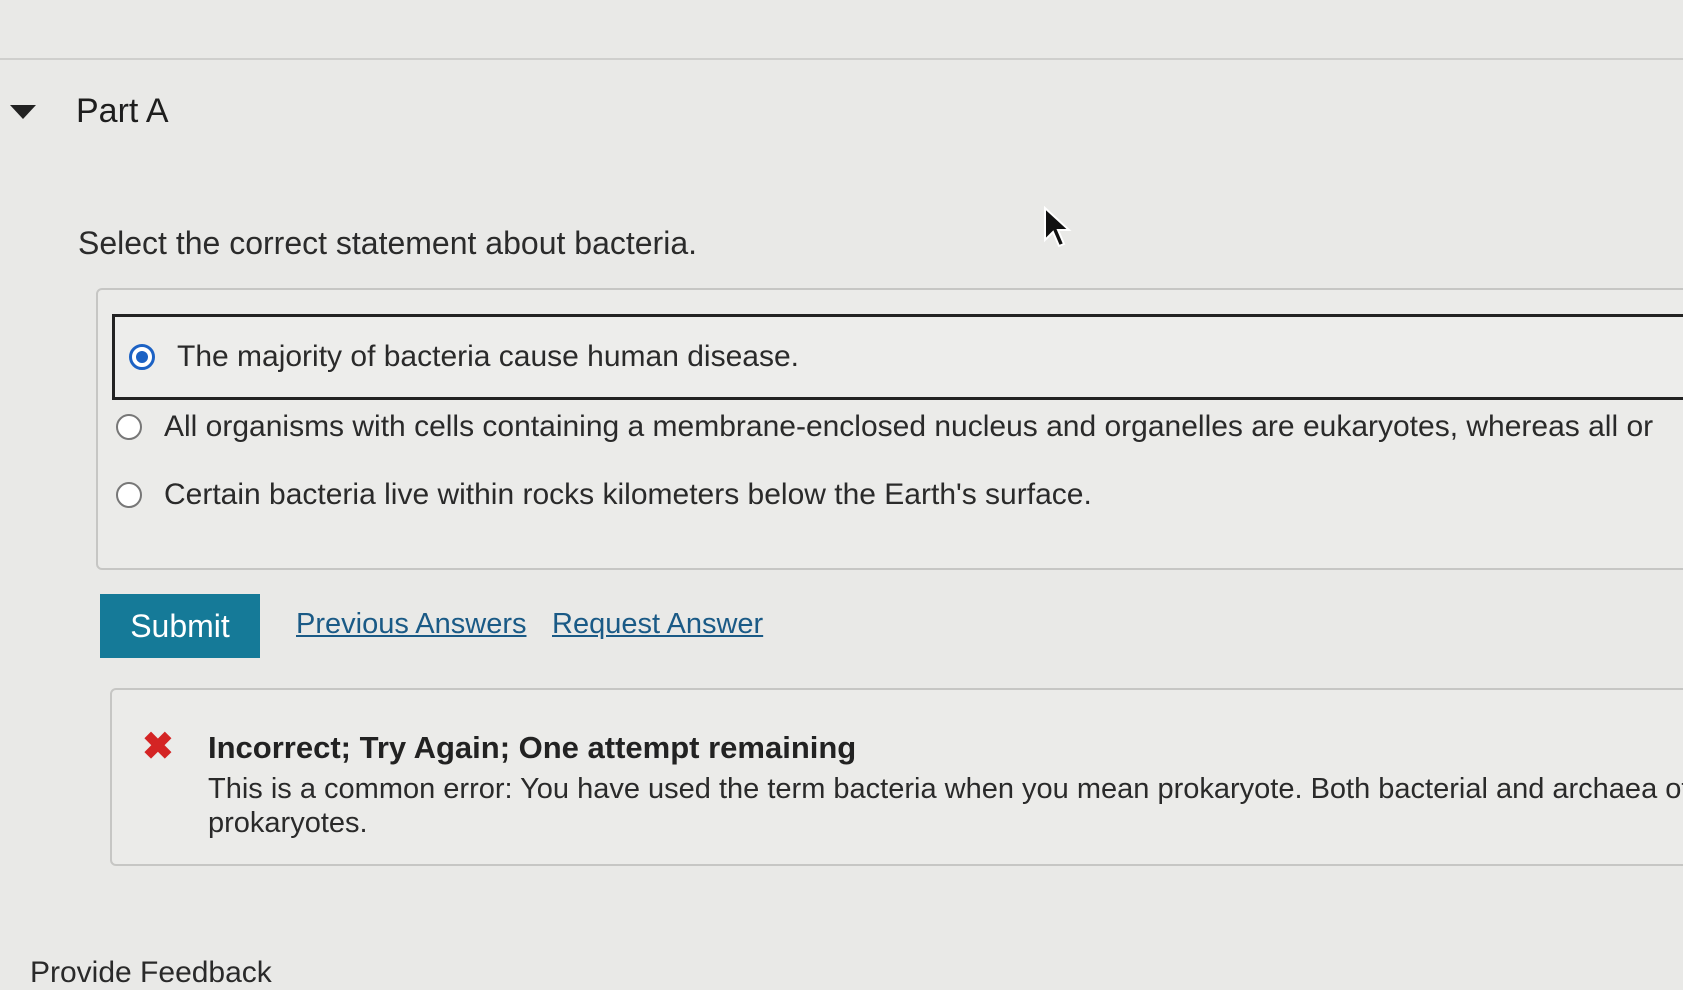 The image size is (1683, 990). Describe the element at coordinates (158, 747) in the screenshot. I see `incorrect-x-icon: ✖` at that location.